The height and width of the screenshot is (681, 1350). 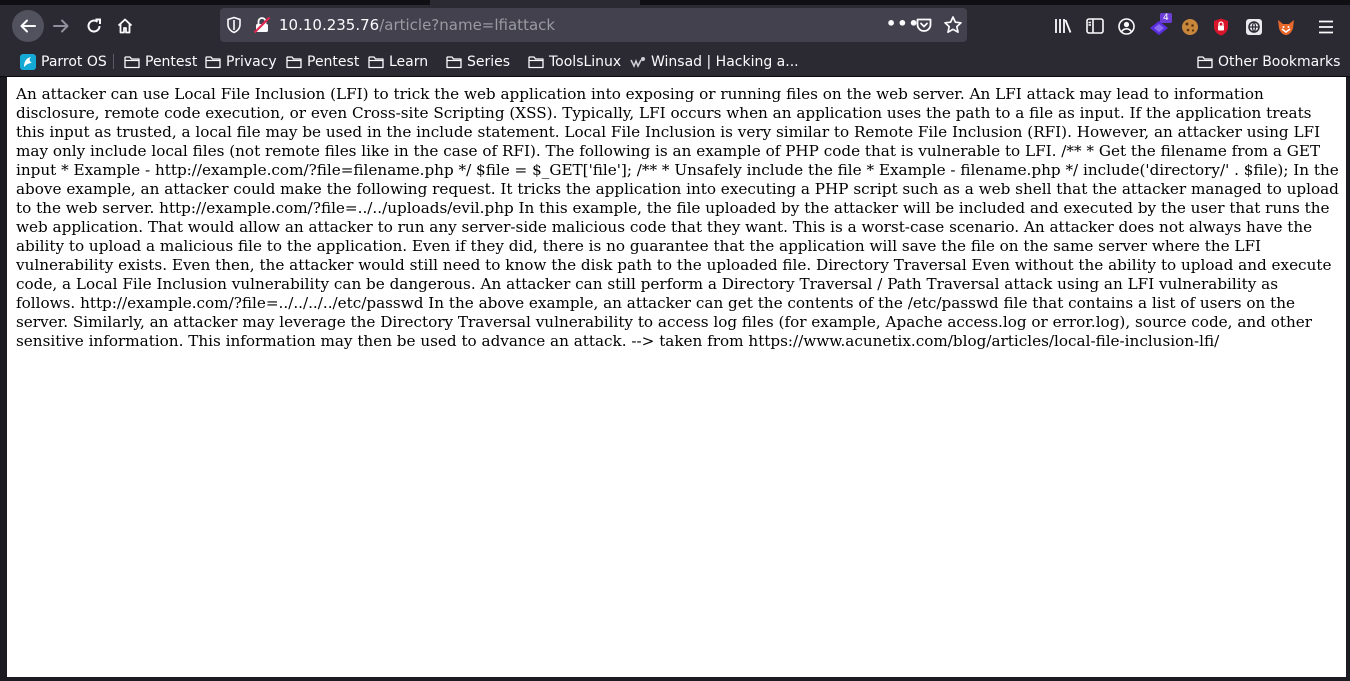 I want to click on pocket-icon, so click(x=924, y=25).